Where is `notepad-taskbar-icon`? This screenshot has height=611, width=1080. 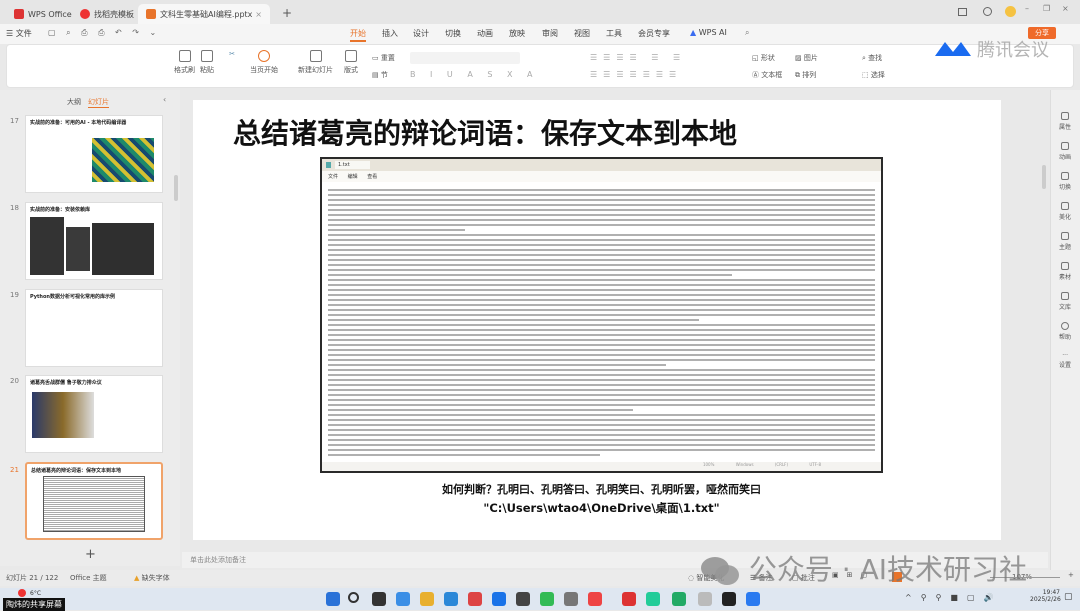
notepad-taskbar-icon is located at coordinates (705, 599).